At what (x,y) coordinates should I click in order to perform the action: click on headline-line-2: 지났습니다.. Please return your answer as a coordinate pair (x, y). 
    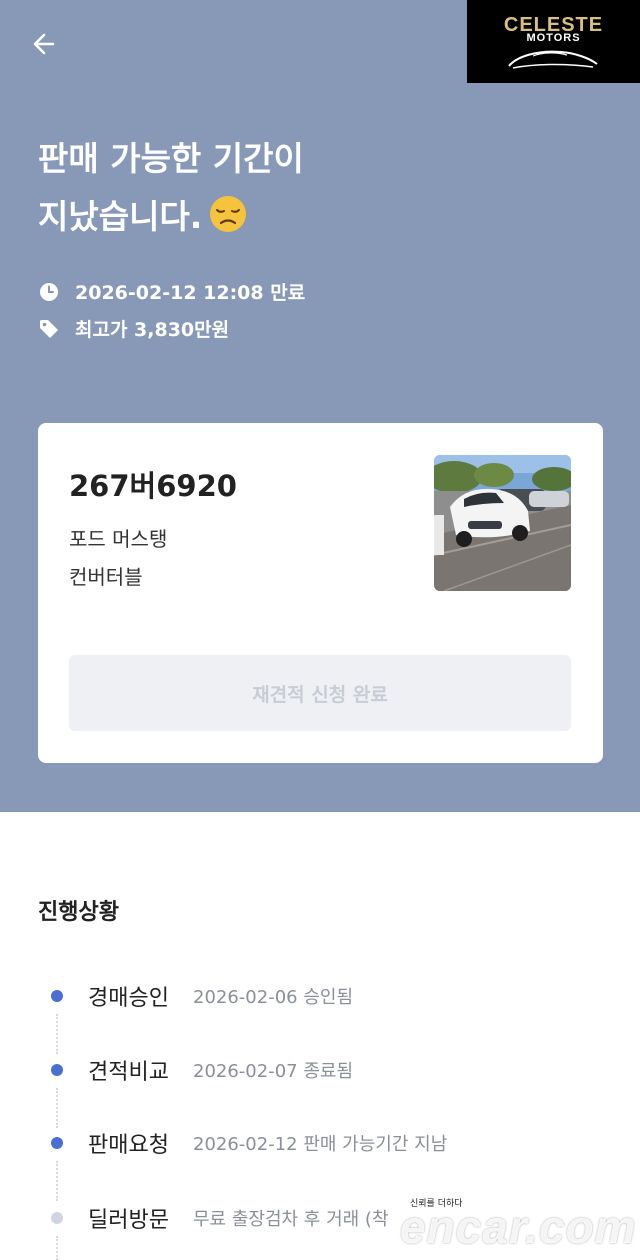
    Looking at the image, I should click on (120, 216).